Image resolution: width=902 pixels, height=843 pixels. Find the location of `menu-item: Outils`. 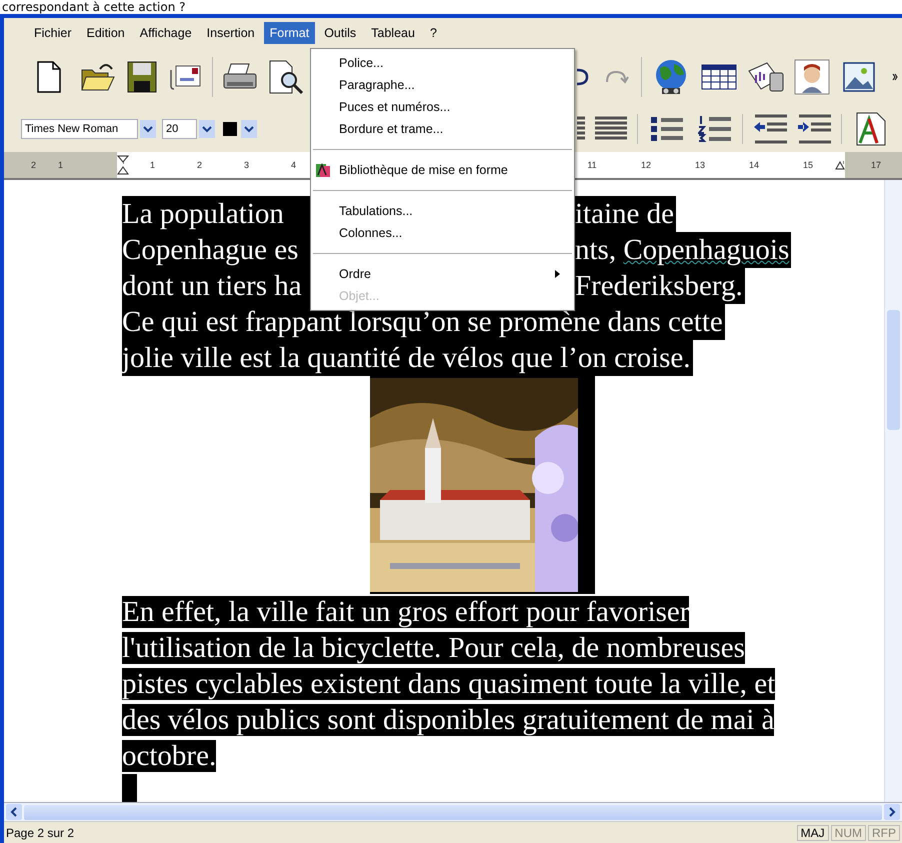

menu-item: Outils is located at coordinates (340, 33).